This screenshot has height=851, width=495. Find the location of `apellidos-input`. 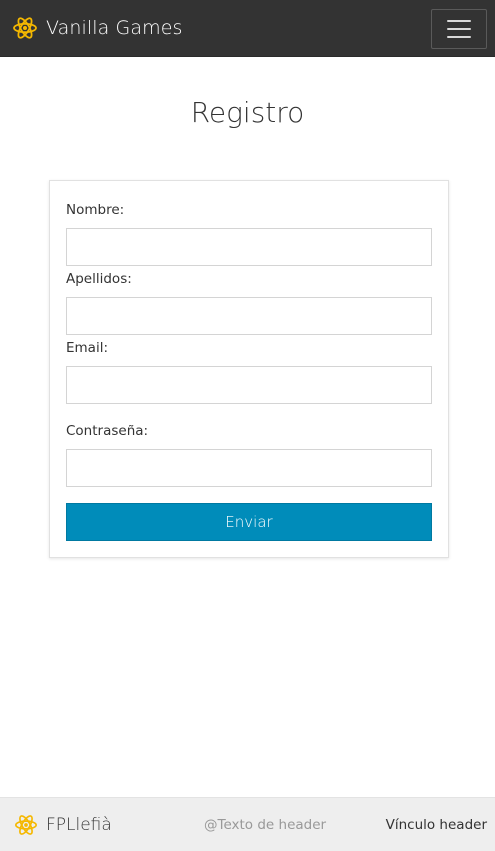

apellidos-input is located at coordinates (249, 316).